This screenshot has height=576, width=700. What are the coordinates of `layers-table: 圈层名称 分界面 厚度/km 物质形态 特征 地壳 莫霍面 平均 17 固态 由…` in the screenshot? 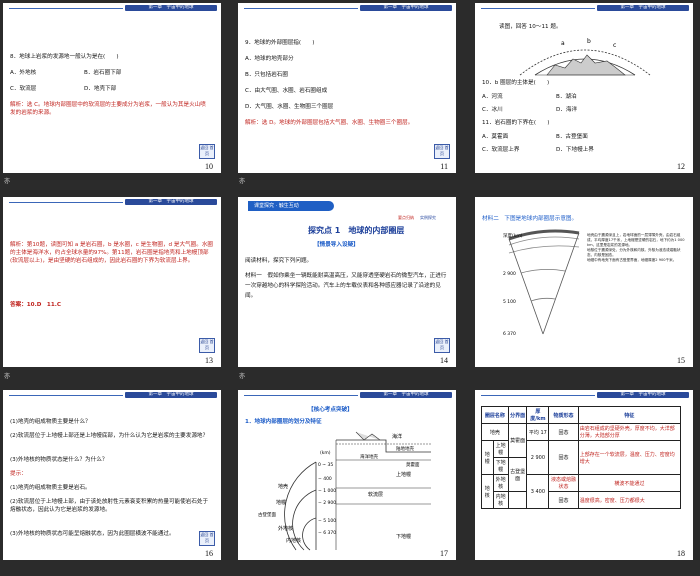 It's located at (581, 457).